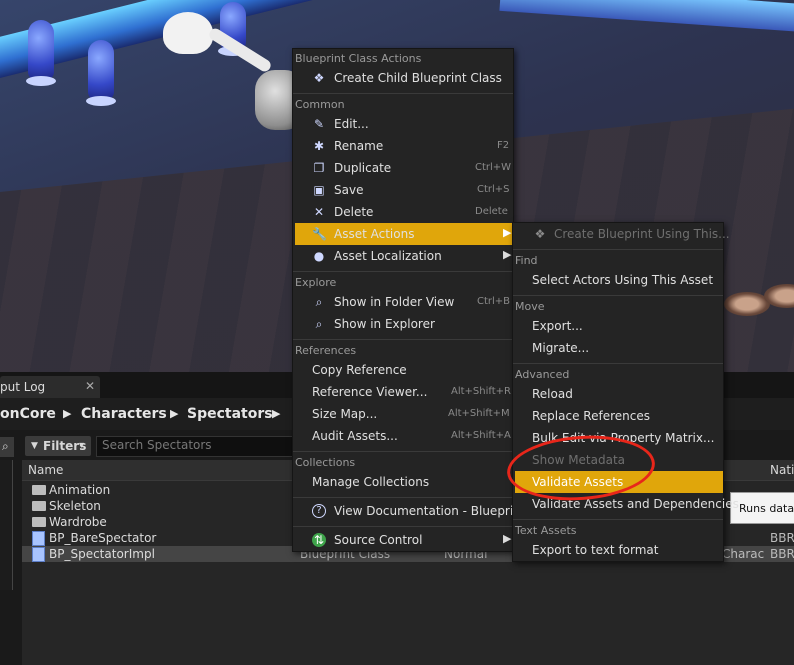 The image size is (794, 665). Describe the element at coordinates (782, 470) in the screenshot. I see `column-native: Nativ` at that location.